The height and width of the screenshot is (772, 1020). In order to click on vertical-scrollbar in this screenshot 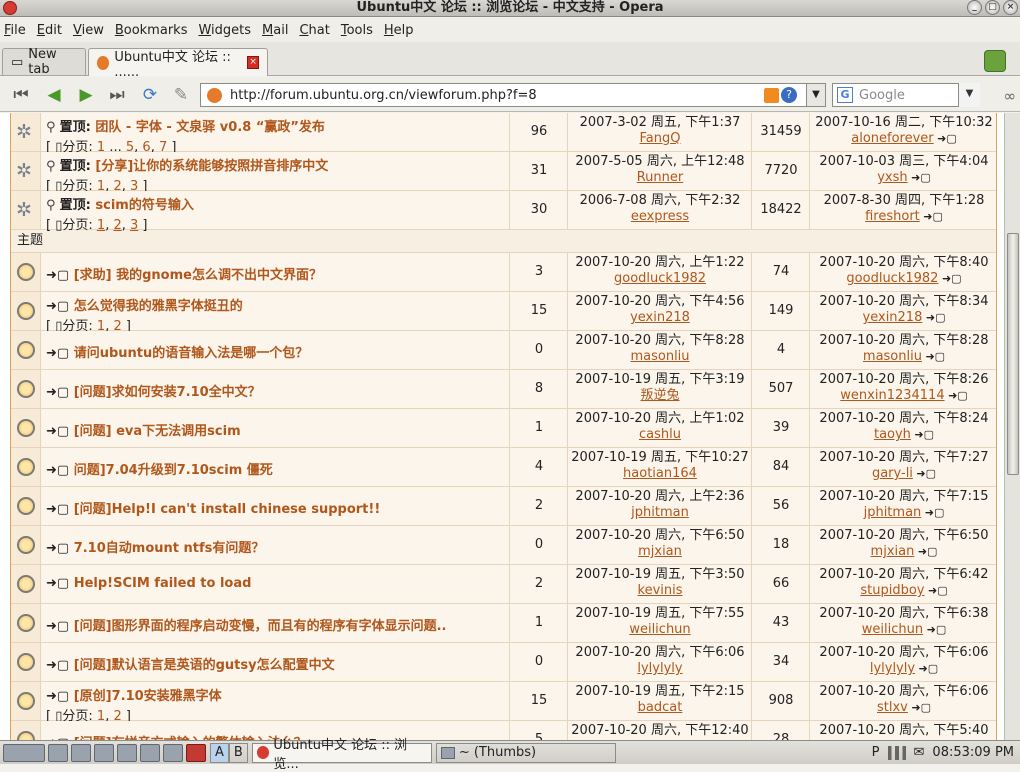, I will do `click(1012, 426)`.